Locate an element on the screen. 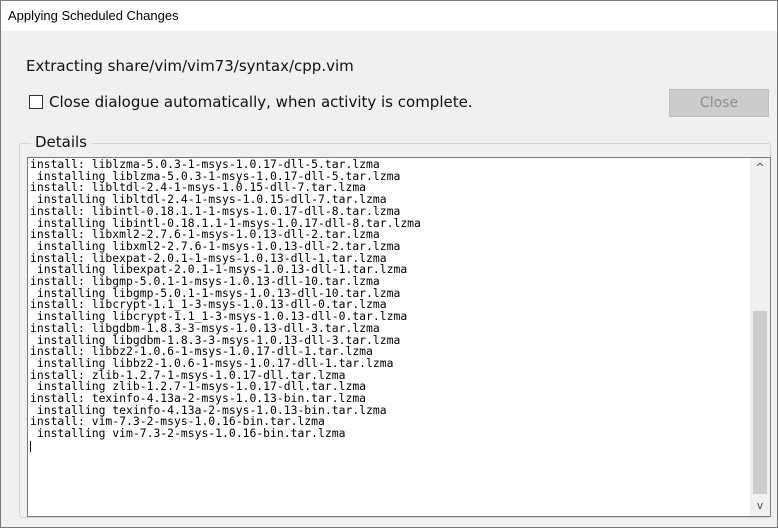  window-title: Applying Scheduled Changes is located at coordinates (389, 16).